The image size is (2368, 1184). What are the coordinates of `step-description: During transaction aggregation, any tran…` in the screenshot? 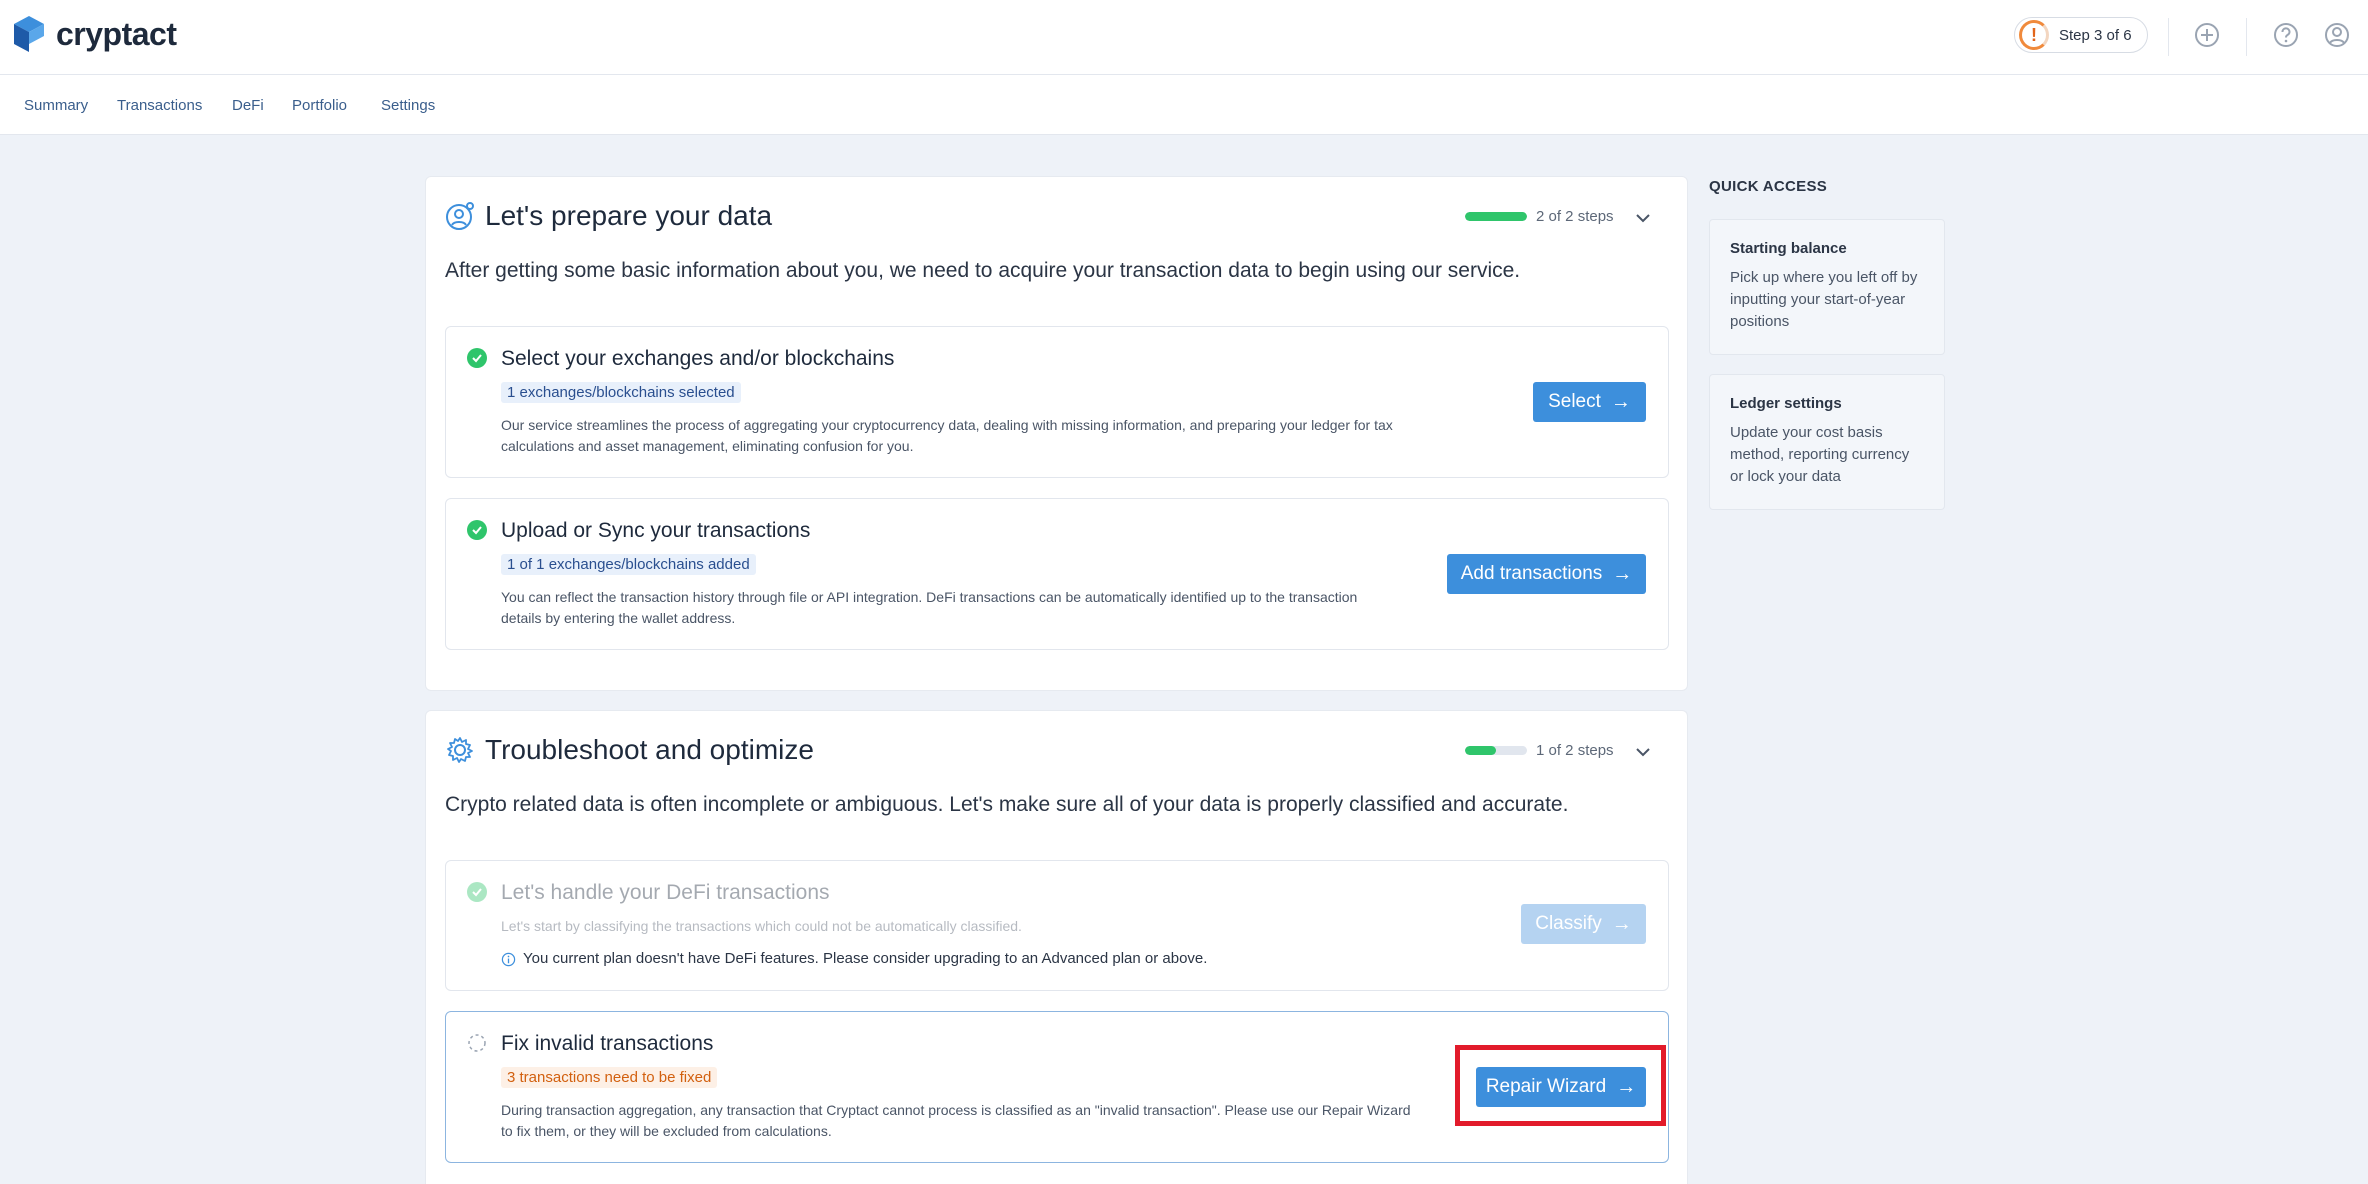 It's located at (956, 1120).